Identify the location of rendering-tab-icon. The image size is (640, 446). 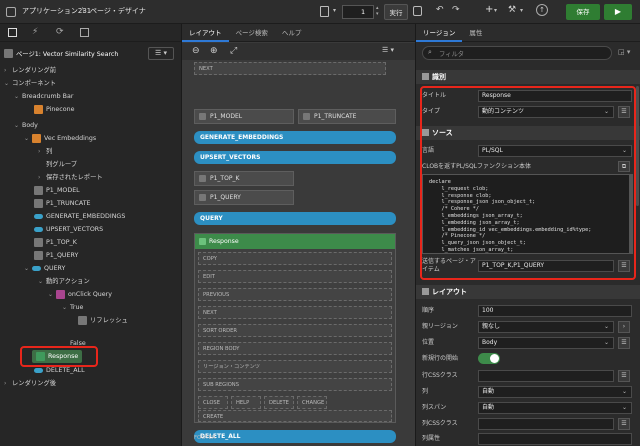
(12, 32).